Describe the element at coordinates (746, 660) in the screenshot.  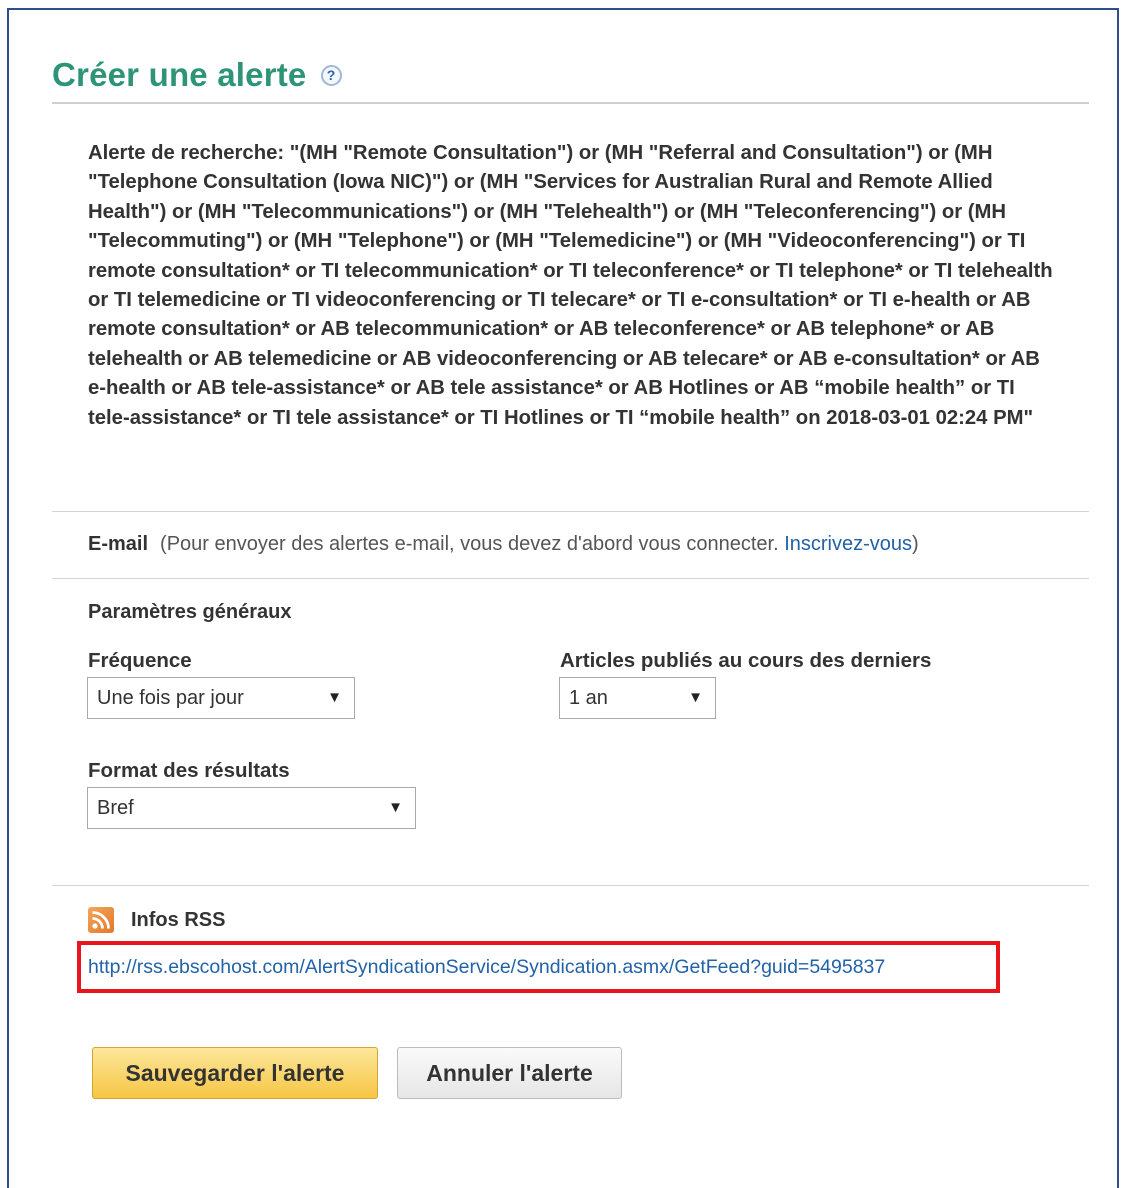
I see `period-label: Articles publiés au cours des derniers` at that location.